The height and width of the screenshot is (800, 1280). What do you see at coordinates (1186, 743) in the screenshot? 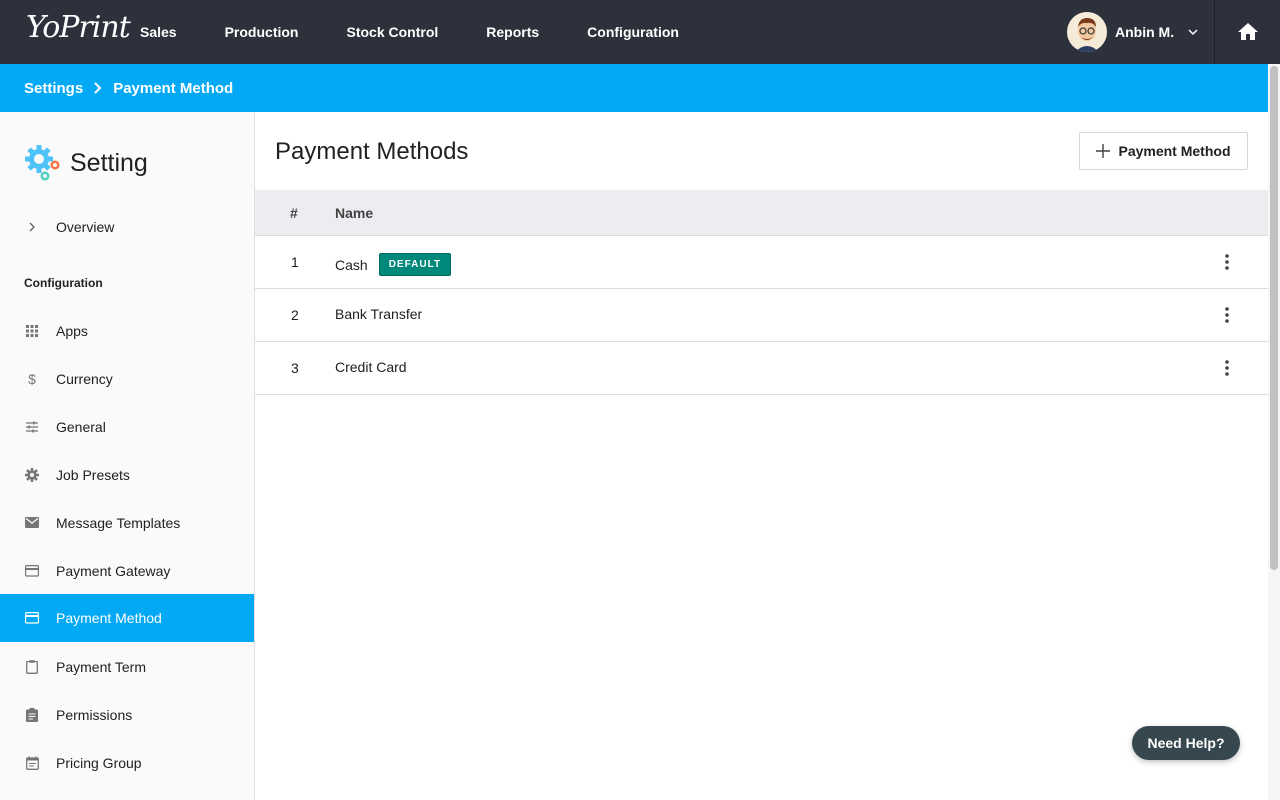
I see `need-help-button: Need Help?` at bounding box center [1186, 743].